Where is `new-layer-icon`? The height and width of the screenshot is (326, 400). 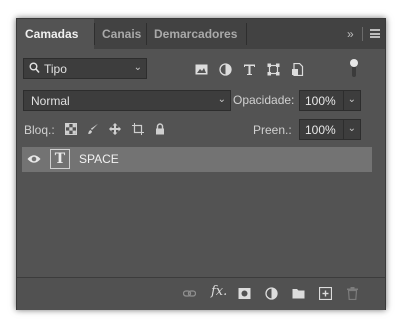 new-layer-icon is located at coordinates (325, 293).